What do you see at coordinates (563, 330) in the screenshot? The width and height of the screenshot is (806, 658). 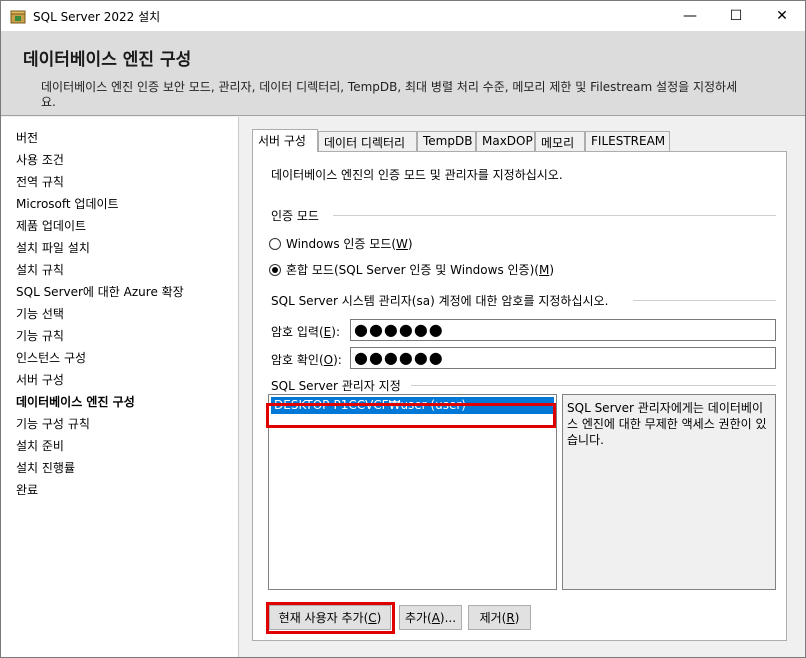 I see `password-input: ●●●●●●` at bounding box center [563, 330].